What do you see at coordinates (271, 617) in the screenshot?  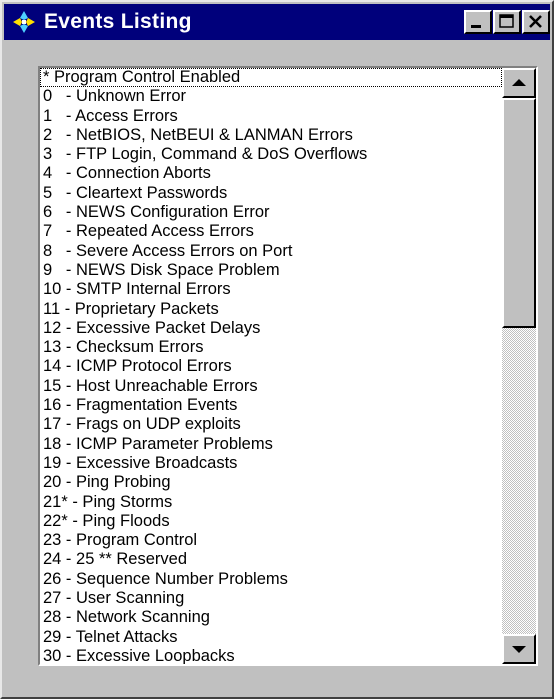 I see `list-item: 28 - Network Scanning` at bounding box center [271, 617].